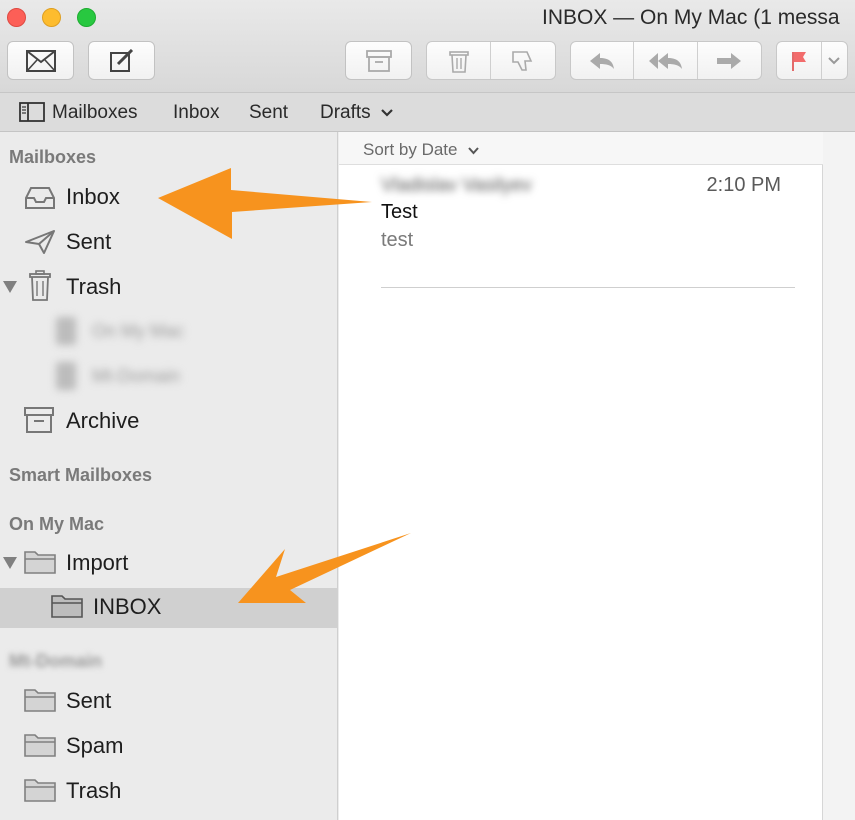 This screenshot has width=855, height=820. I want to click on message-time: 2:10 PM, so click(743, 185).